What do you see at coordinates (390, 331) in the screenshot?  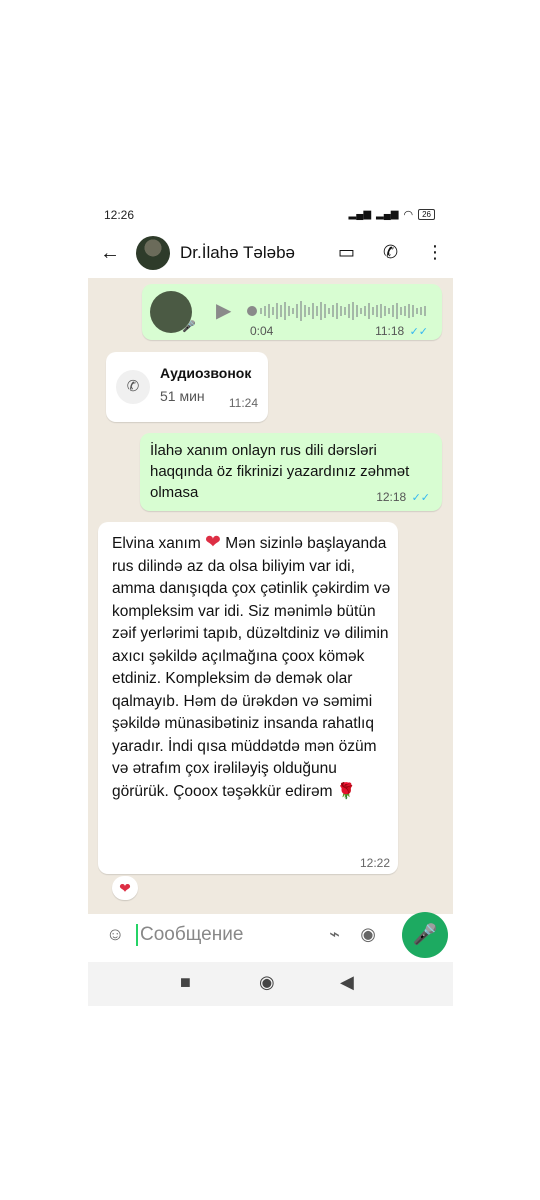 I see `voice-time-text: 11:18` at bounding box center [390, 331].